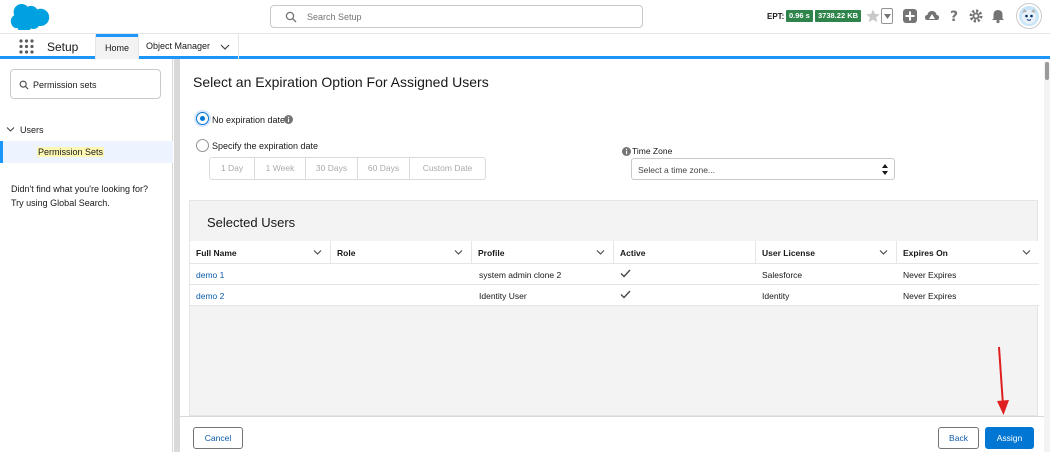 The height and width of the screenshot is (452, 1050). What do you see at coordinates (838, 16) in the screenshot?
I see `ept-size-badge: 3738.22 KB` at bounding box center [838, 16].